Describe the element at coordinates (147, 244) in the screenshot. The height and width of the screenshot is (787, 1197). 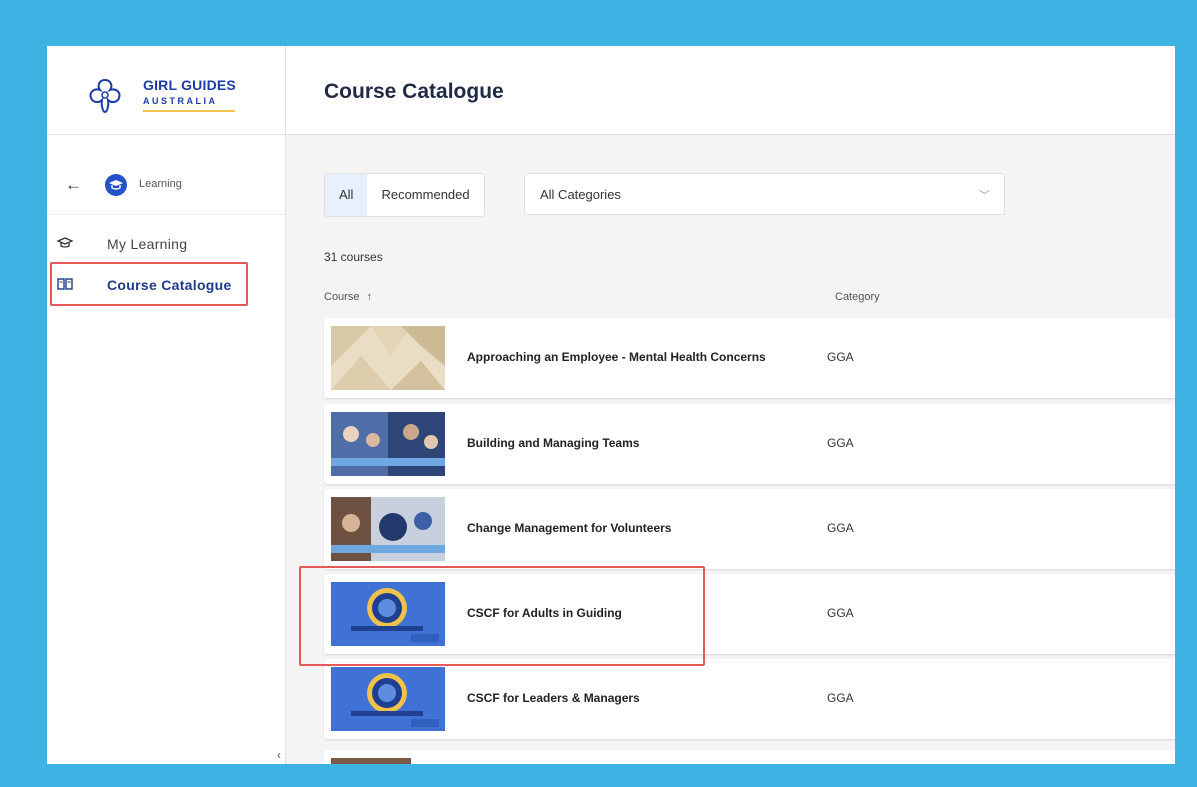
I see `sidebar-item-label: My Learning` at that location.